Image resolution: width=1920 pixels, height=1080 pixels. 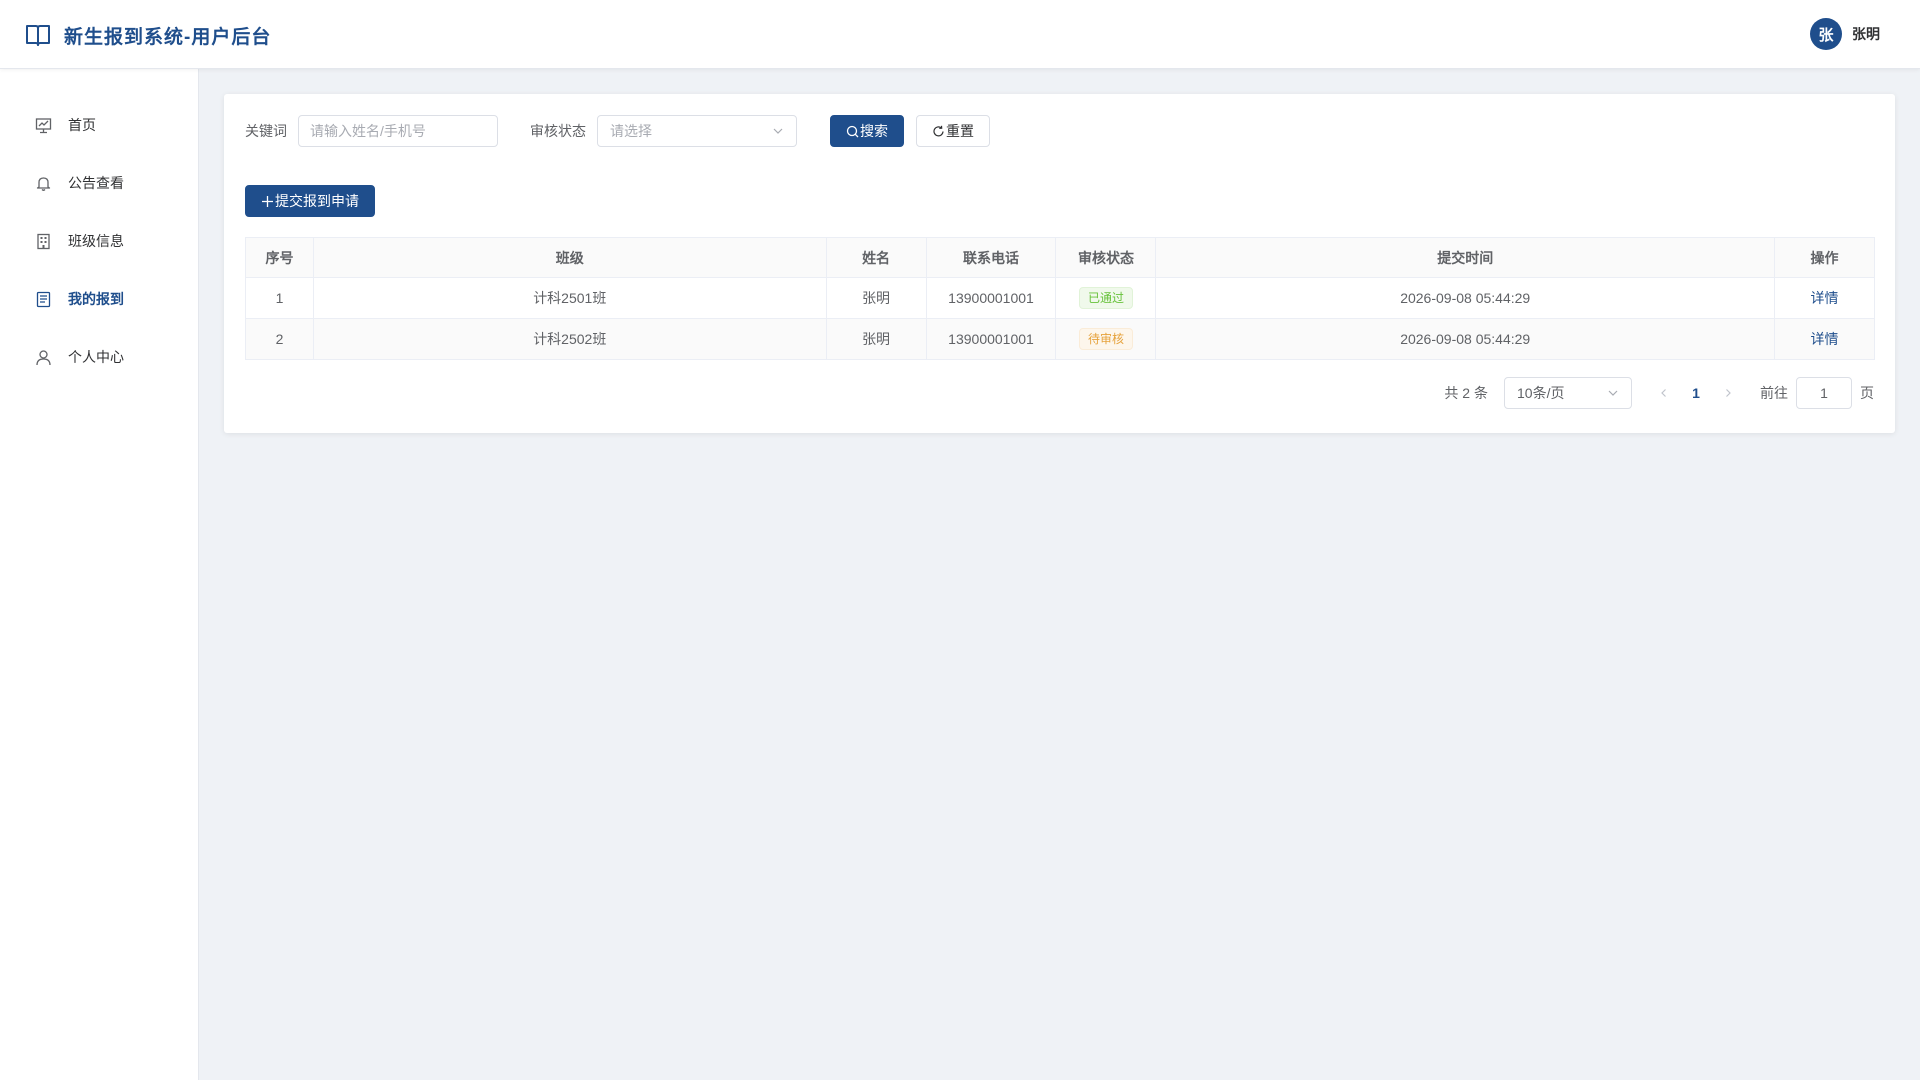 What do you see at coordinates (1465, 257) in the screenshot?
I see `column-header: 提交时间` at bounding box center [1465, 257].